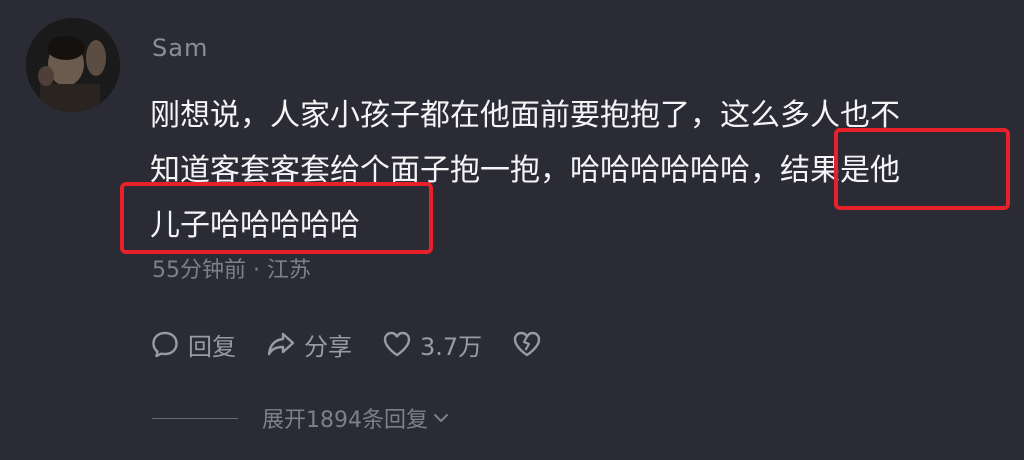  Describe the element at coordinates (281, 344) in the screenshot. I see `share-icon` at that location.